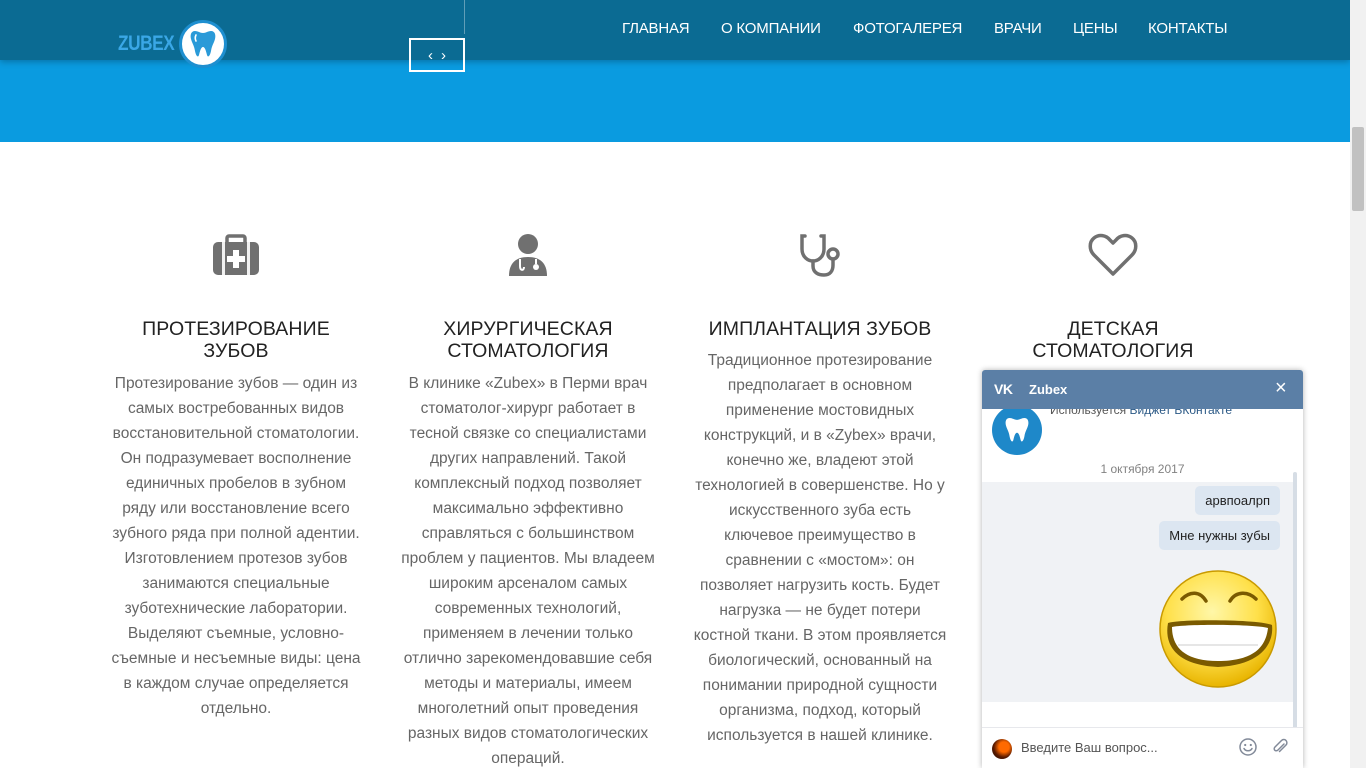 The height and width of the screenshot is (768, 1366). I want to click on description-line: максимально эффективно, so click(528, 508).